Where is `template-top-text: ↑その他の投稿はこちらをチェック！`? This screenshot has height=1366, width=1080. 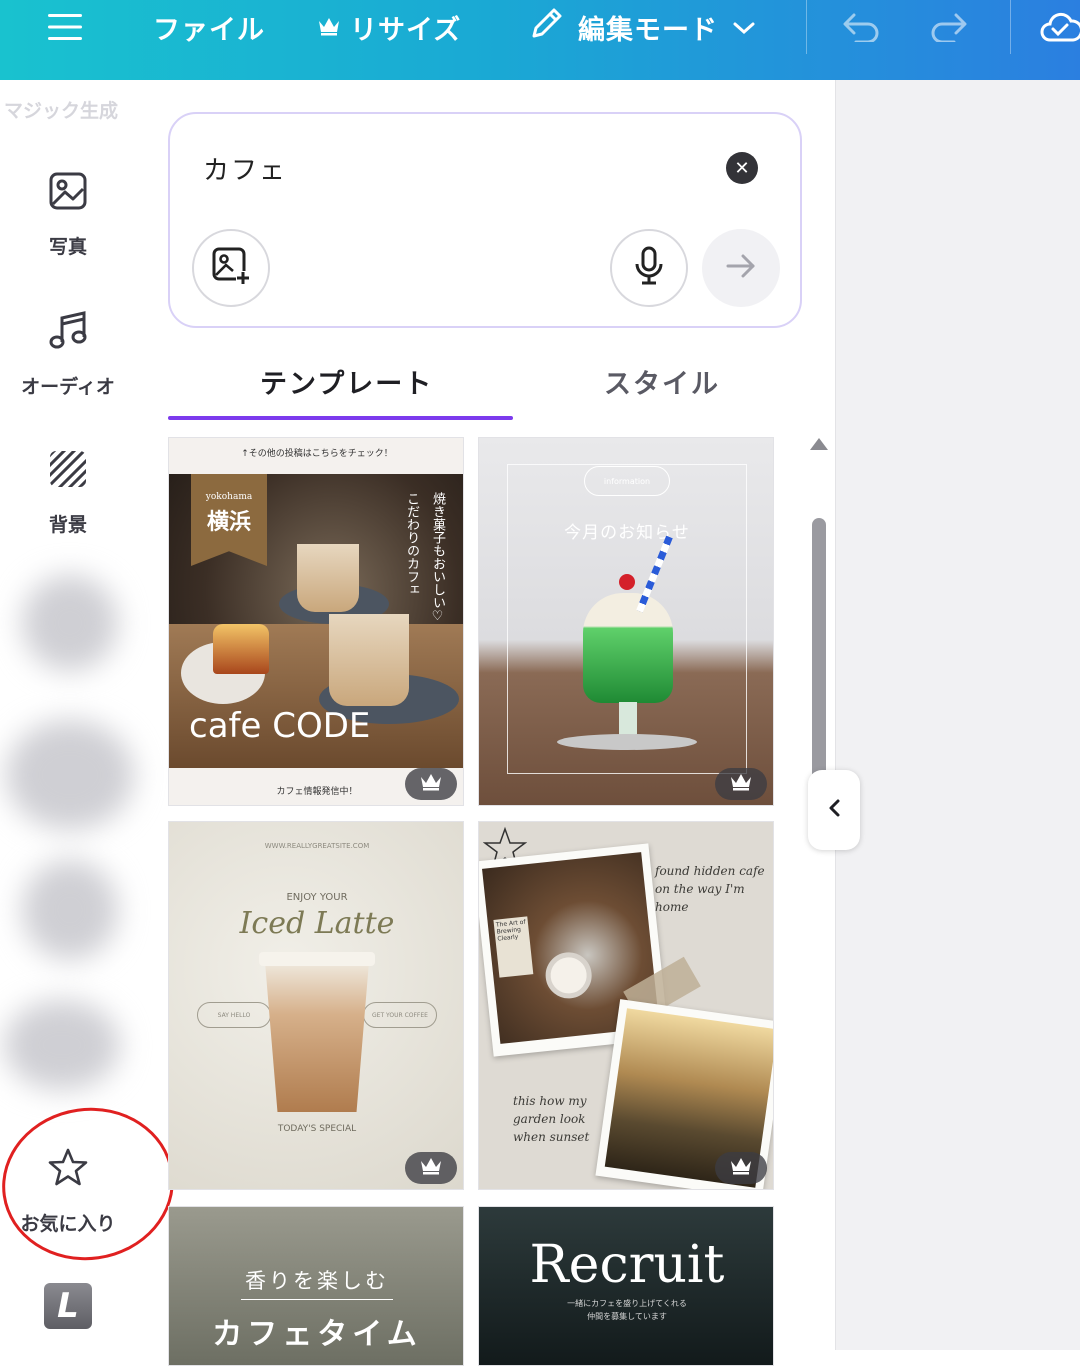 template-top-text: ↑その他の投稿はこちらをチェック！ is located at coordinates (317, 454).